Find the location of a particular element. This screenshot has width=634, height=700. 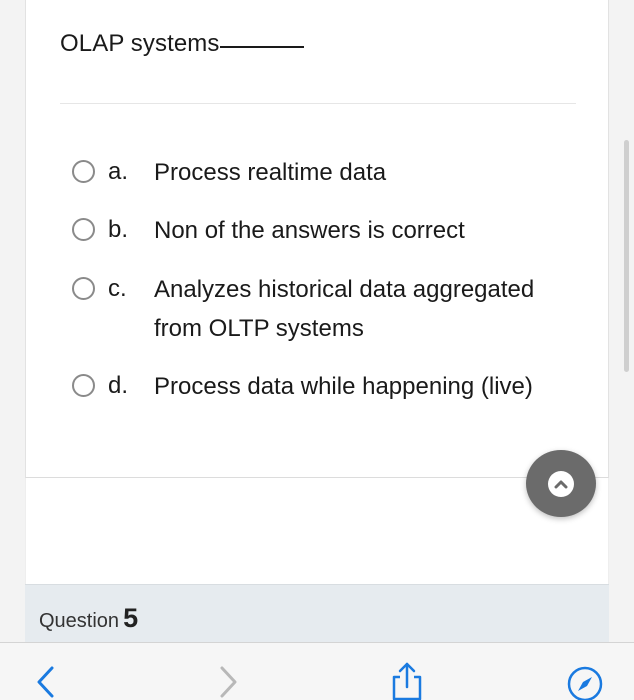

chevron-up-icon is located at coordinates (561, 483).